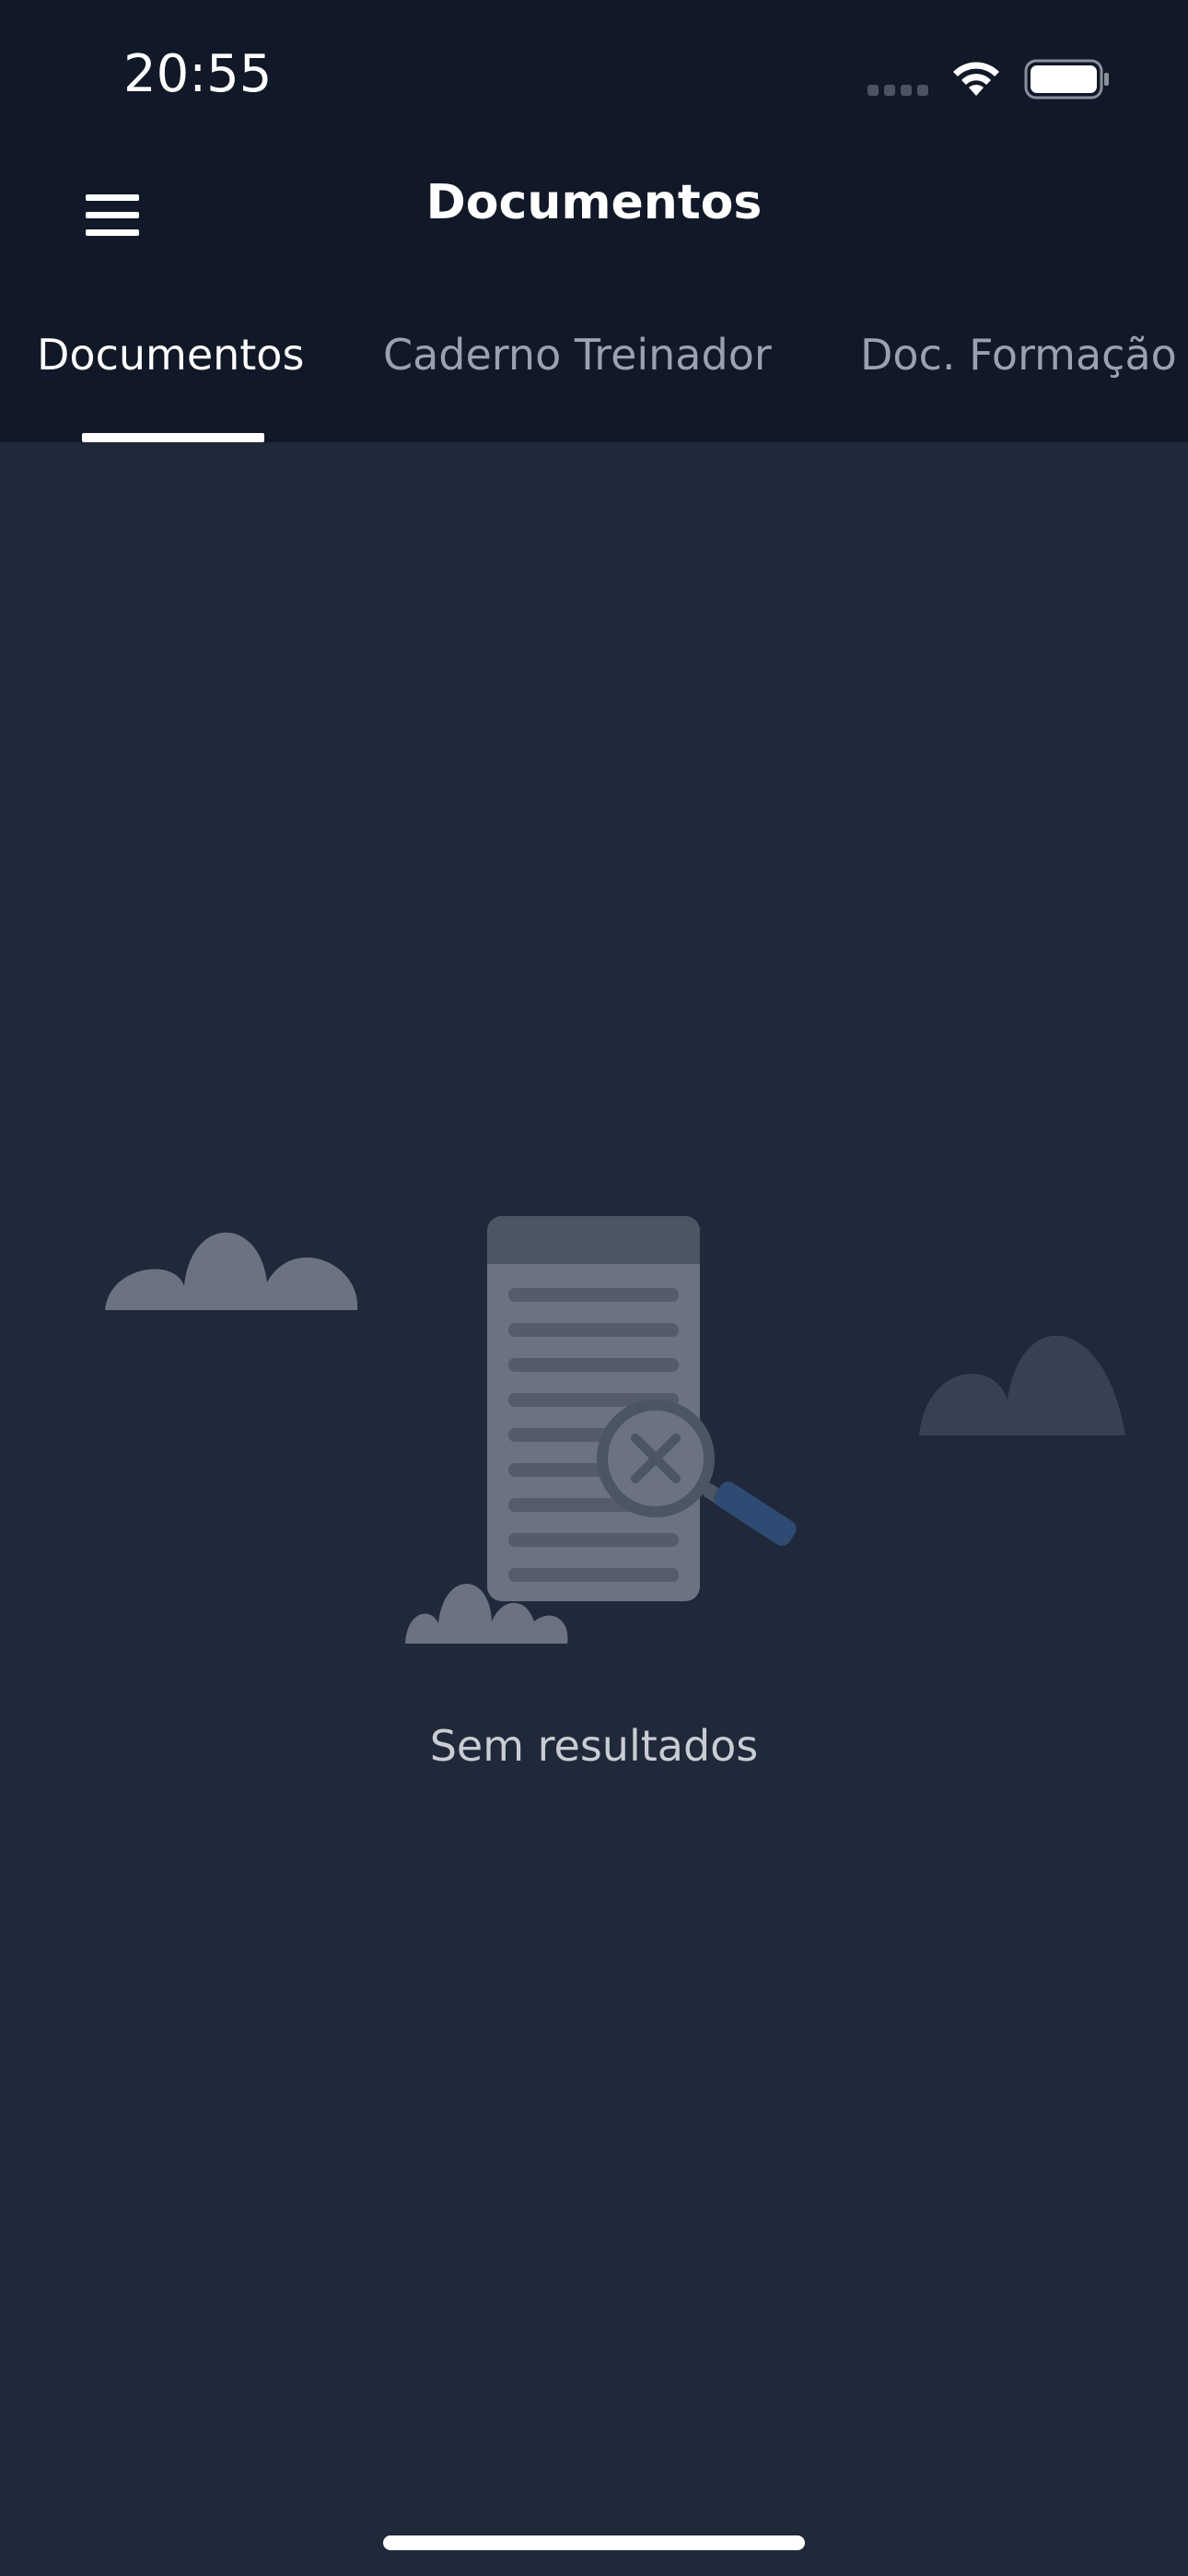 The image size is (1188, 2576). Describe the element at coordinates (594, 73) in the screenshot. I see `status-bar: 20:55` at that location.